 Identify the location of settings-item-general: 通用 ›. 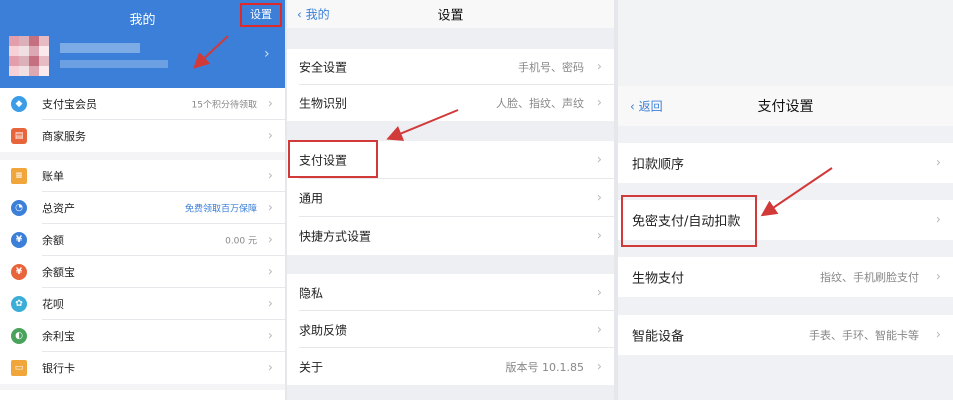
(450, 198).